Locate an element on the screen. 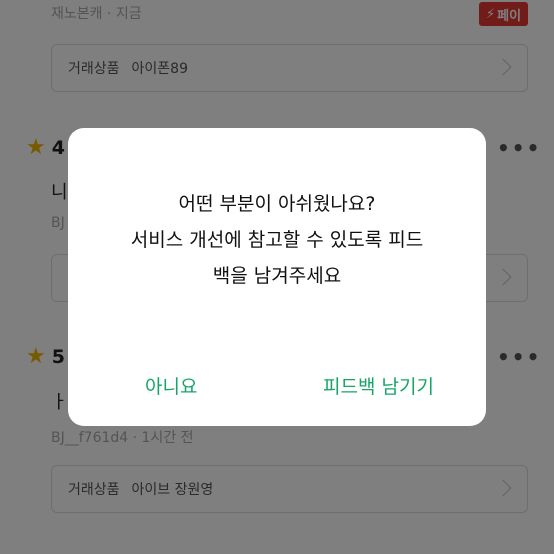 This screenshot has width=554, height=554. dialog-message-line: 백을 남겨주세요 is located at coordinates (277, 276).